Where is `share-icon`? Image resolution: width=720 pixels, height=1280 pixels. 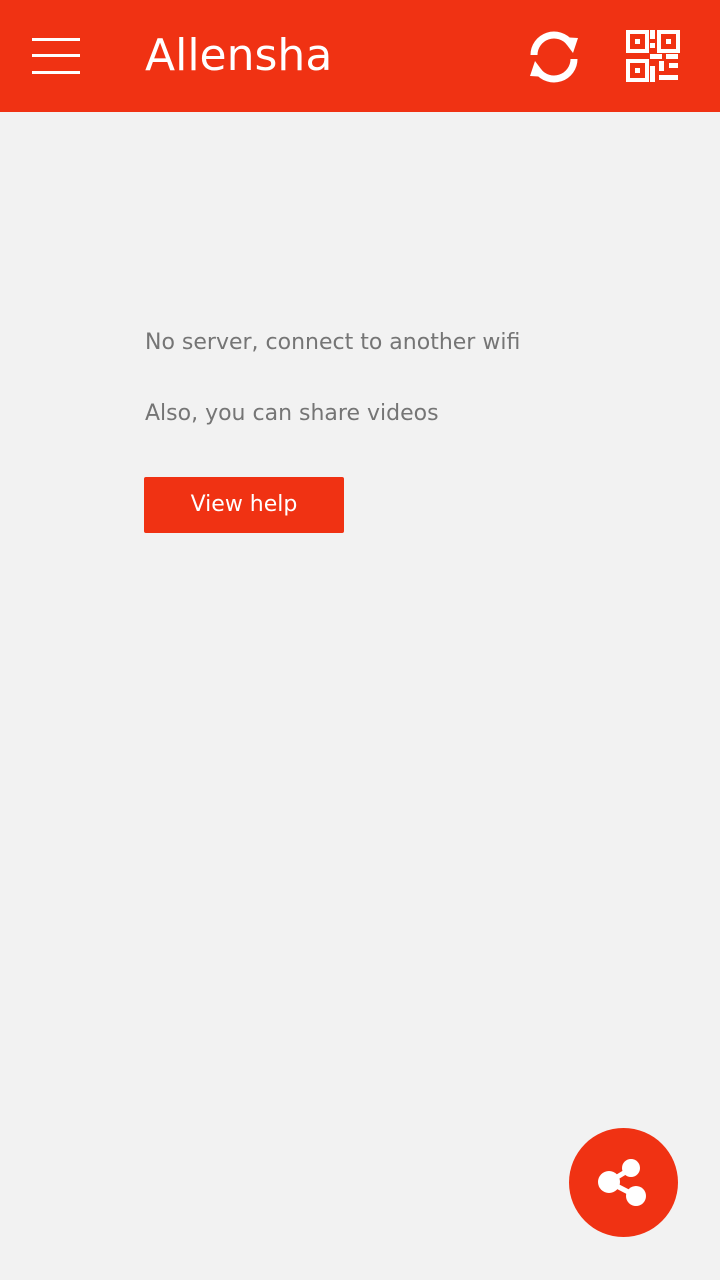
share-icon is located at coordinates (622, 1182).